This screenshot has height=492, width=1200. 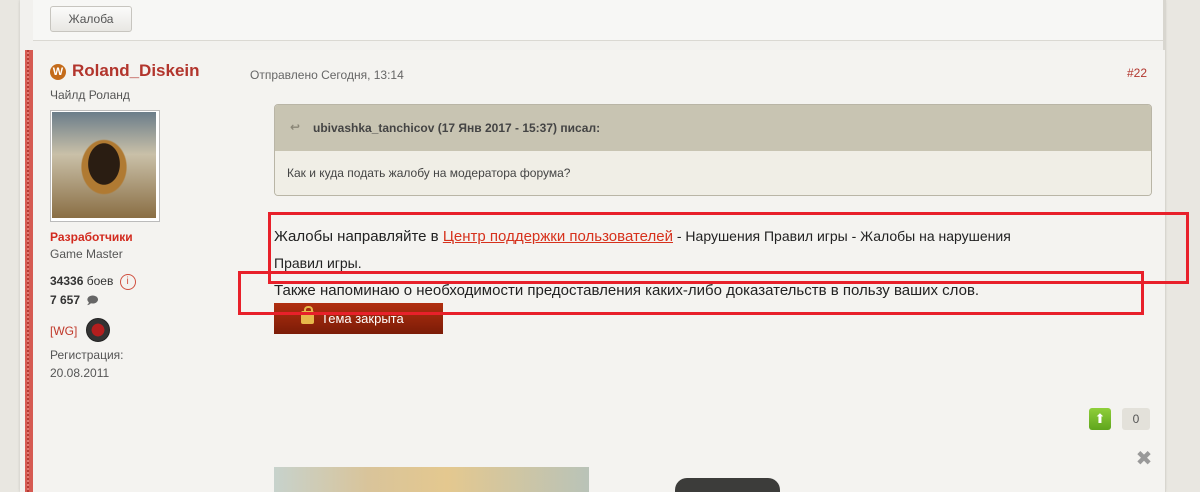 I want to click on post-stripe-pattern, so click(x=28, y=271).